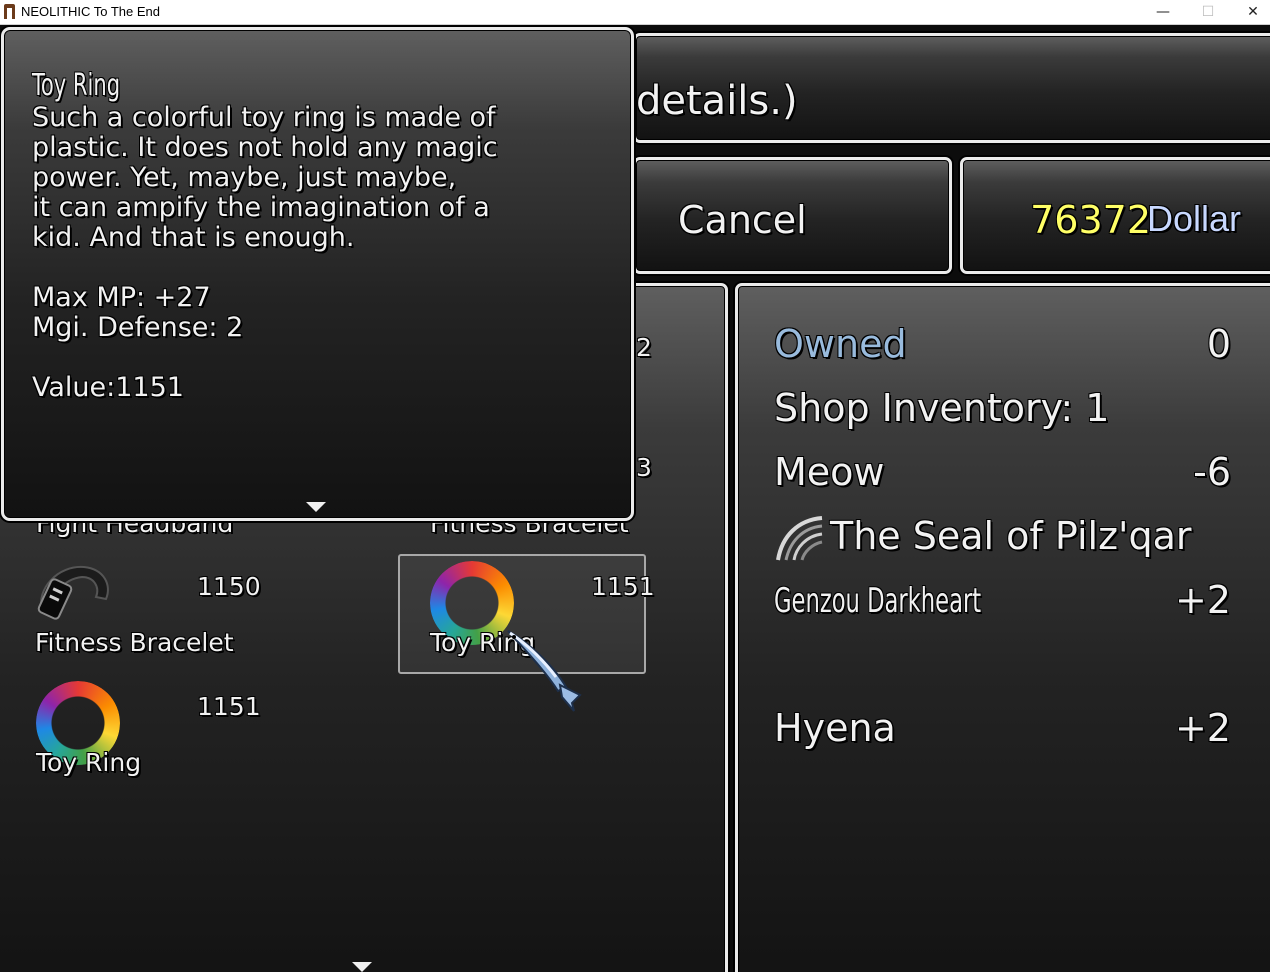 Image resolution: width=1270 pixels, height=972 pixels. Describe the element at coordinates (742, 220) in the screenshot. I see `cancel-button: Cancel` at that location.